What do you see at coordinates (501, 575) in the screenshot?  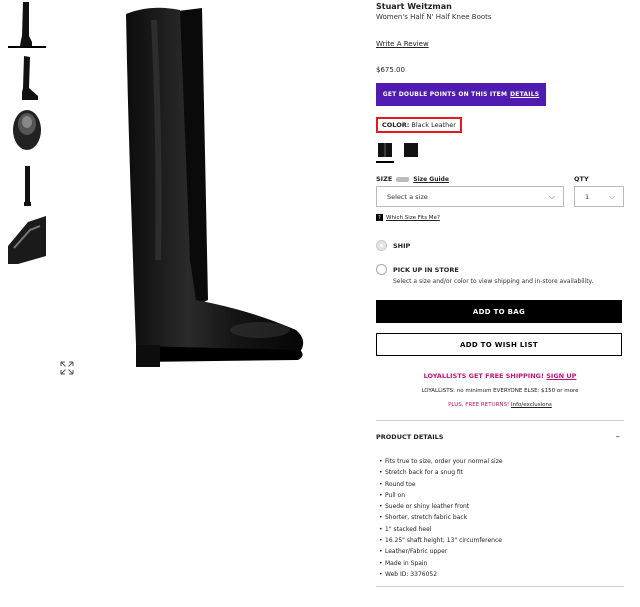 I see `list-item: Web ID: 3376052` at bounding box center [501, 575].